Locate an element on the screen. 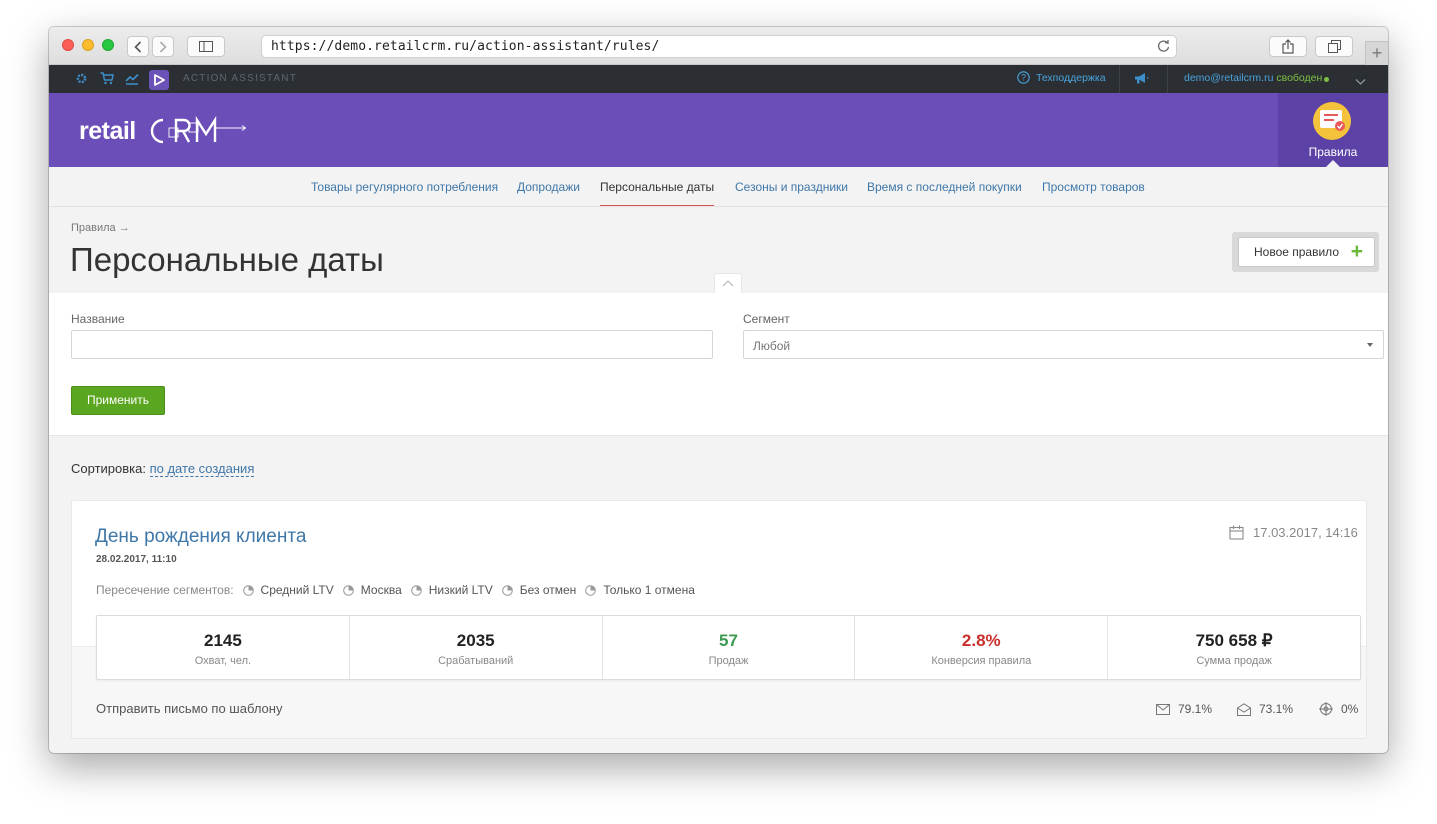 The width and height of the screenshot is (1437, 824). segment-tag: Без отмен is located at coordinates (539, 590).